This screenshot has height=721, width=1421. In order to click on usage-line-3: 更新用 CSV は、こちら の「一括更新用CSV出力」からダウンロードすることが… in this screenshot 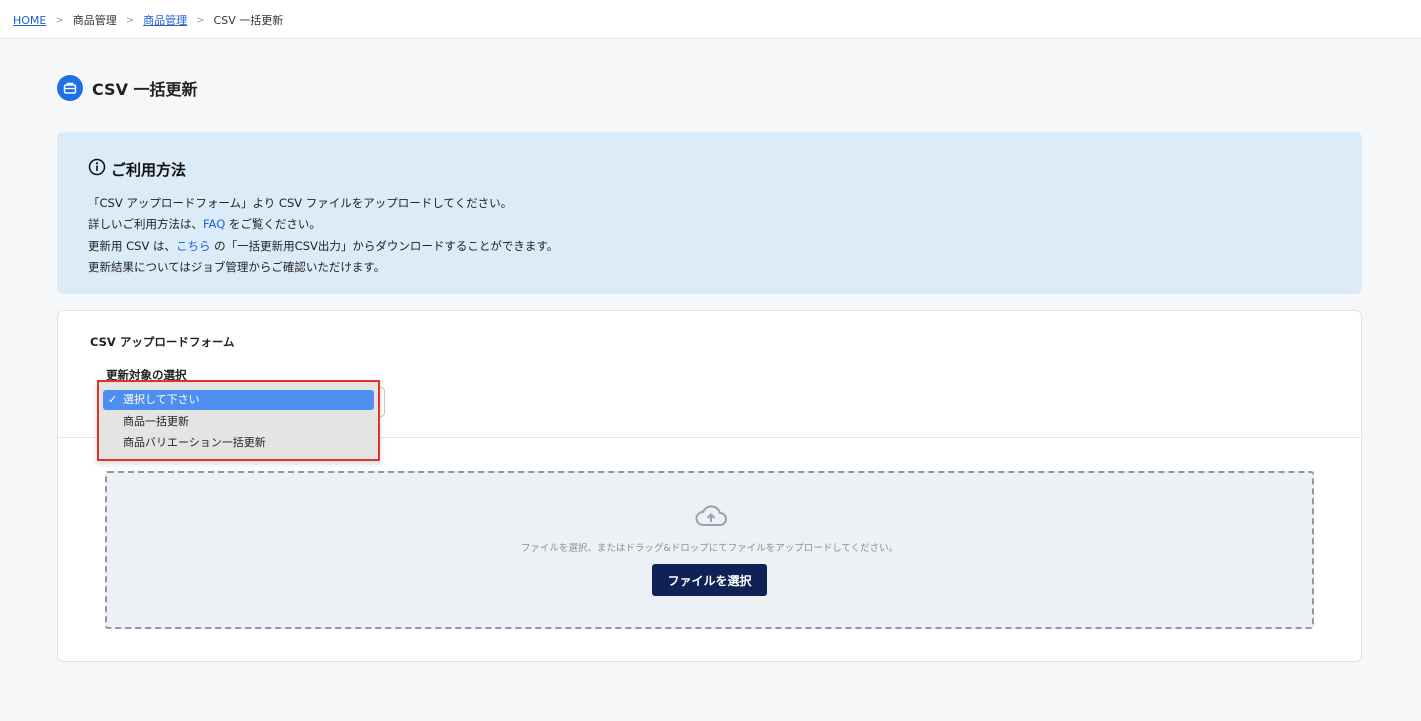, I will do `click(323, 246)`.